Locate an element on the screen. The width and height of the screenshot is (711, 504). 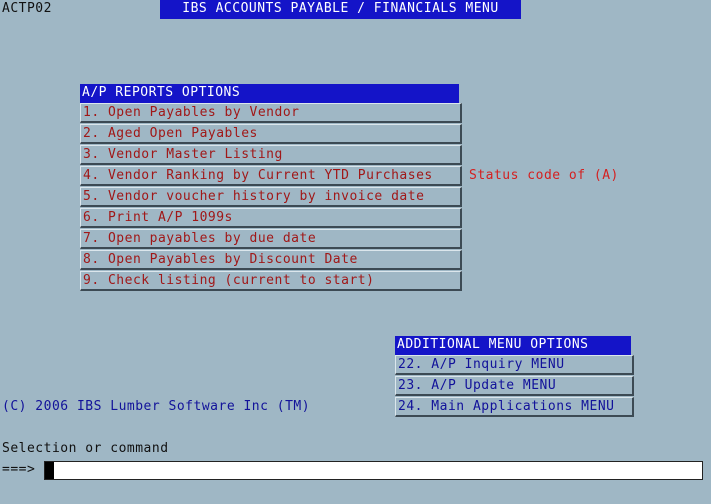
menu-title: IBS ACCOUNTS PAYABLE / FINANCIALS MENU is located at coordinates (340, 9).